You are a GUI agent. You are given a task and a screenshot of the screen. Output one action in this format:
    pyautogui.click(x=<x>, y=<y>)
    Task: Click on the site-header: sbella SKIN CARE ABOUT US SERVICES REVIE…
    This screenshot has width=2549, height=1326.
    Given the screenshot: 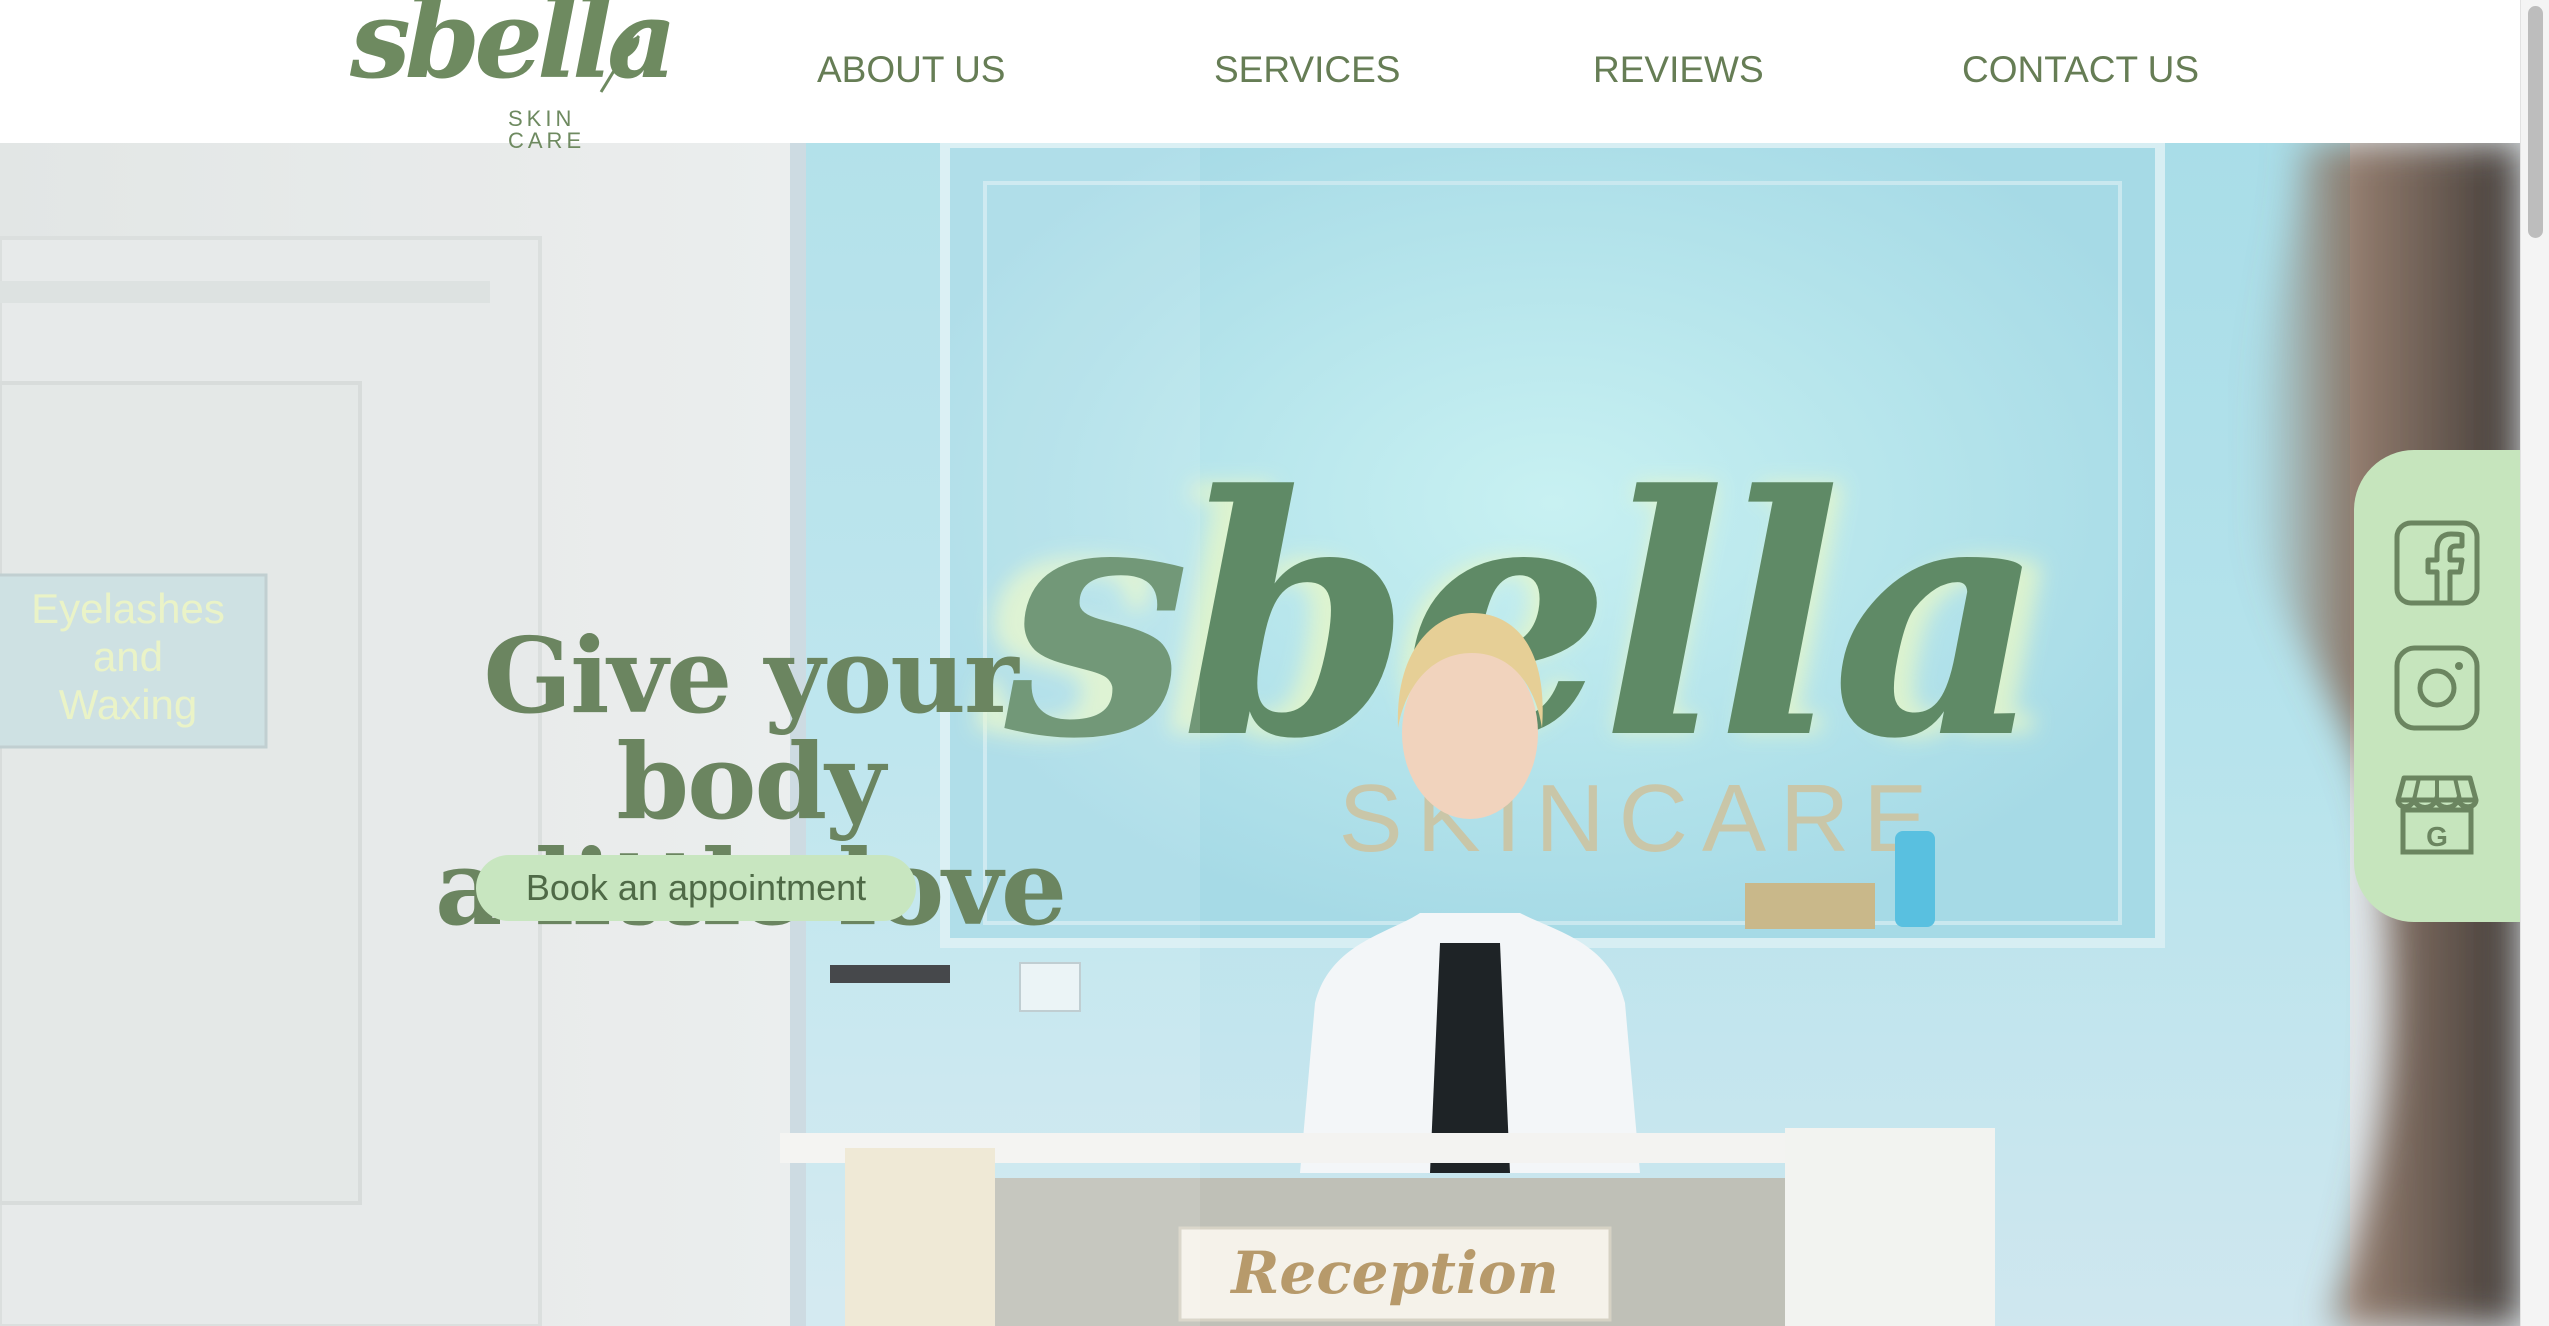 What is the action you would take?
    pyautogui.click(x=1260, y=76)
    